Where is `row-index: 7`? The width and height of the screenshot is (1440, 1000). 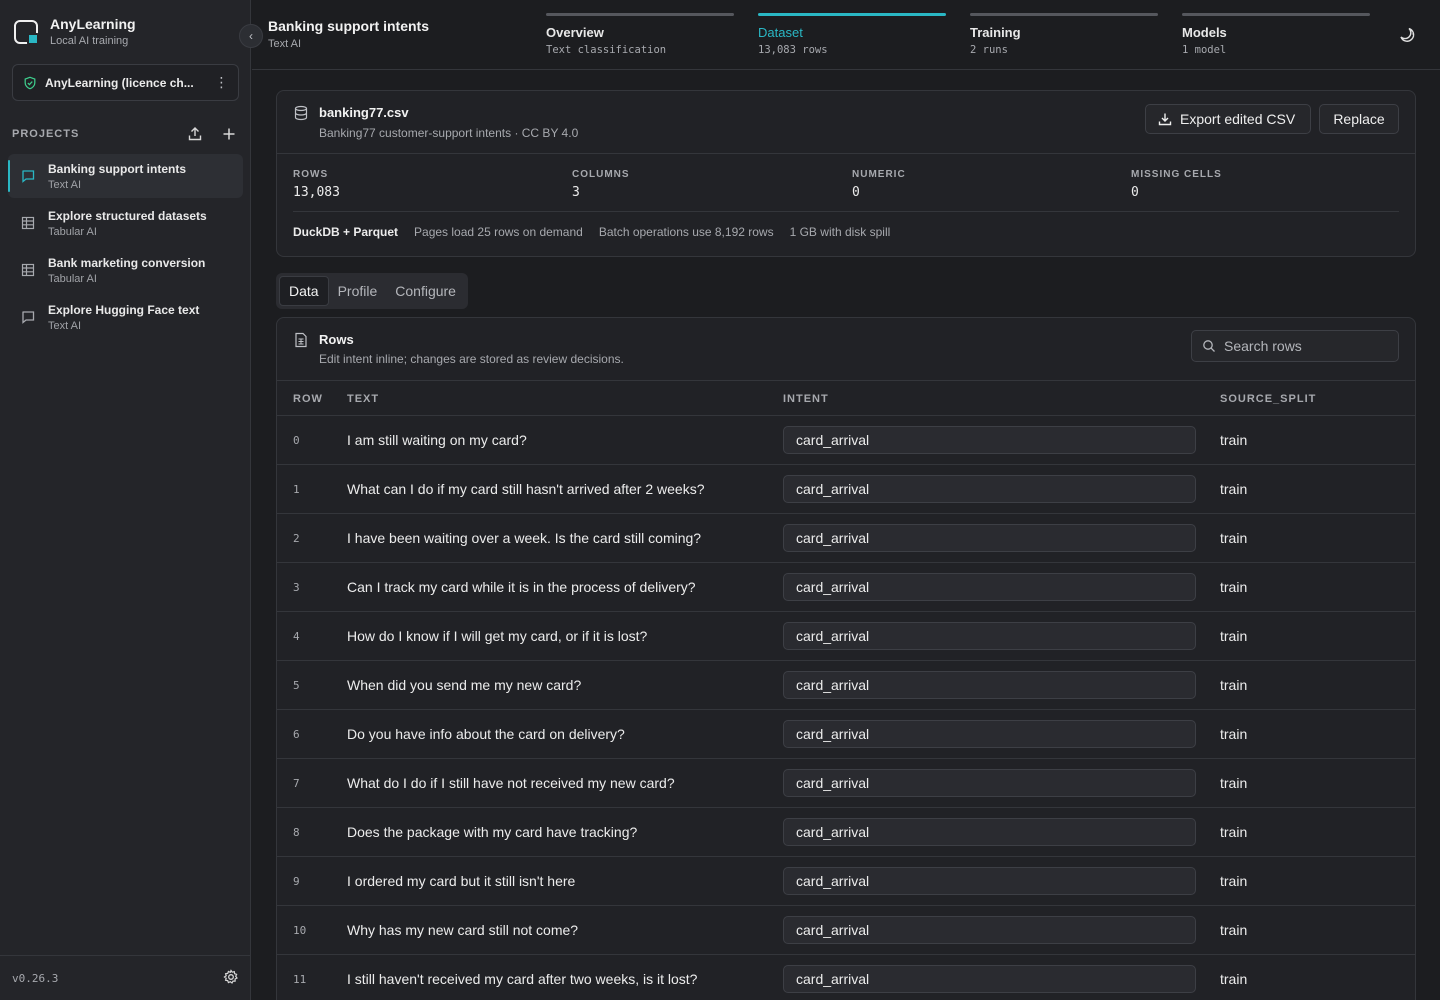 row-index: 7 is located at coordinates (296, 783).